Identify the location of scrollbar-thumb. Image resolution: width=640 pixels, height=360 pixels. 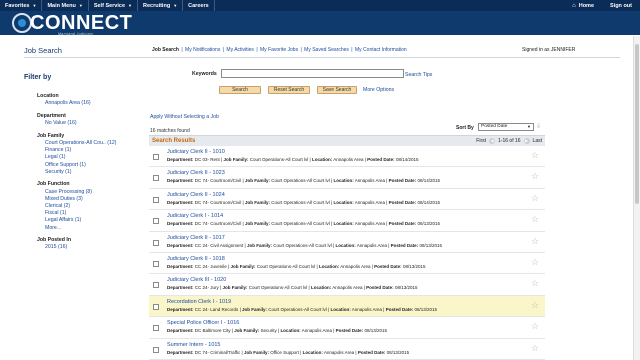
(637, 124).